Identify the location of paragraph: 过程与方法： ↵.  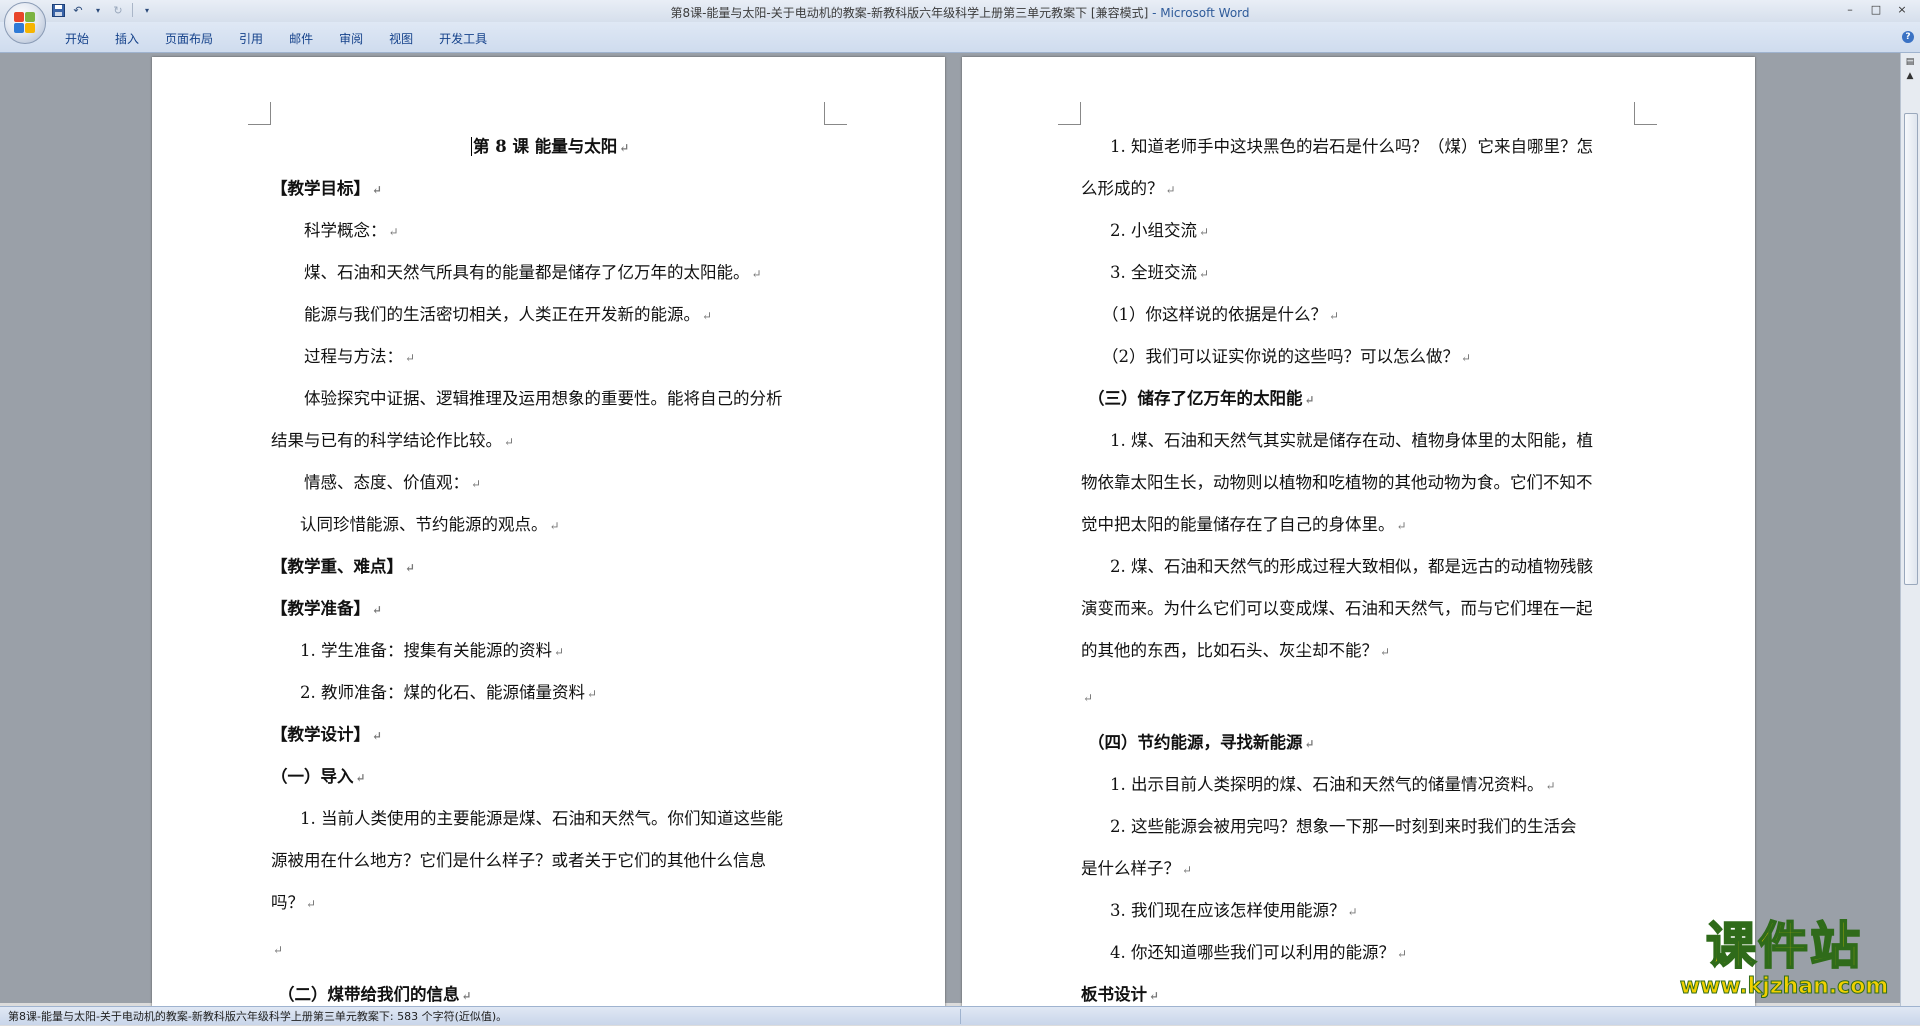
(359, 355).